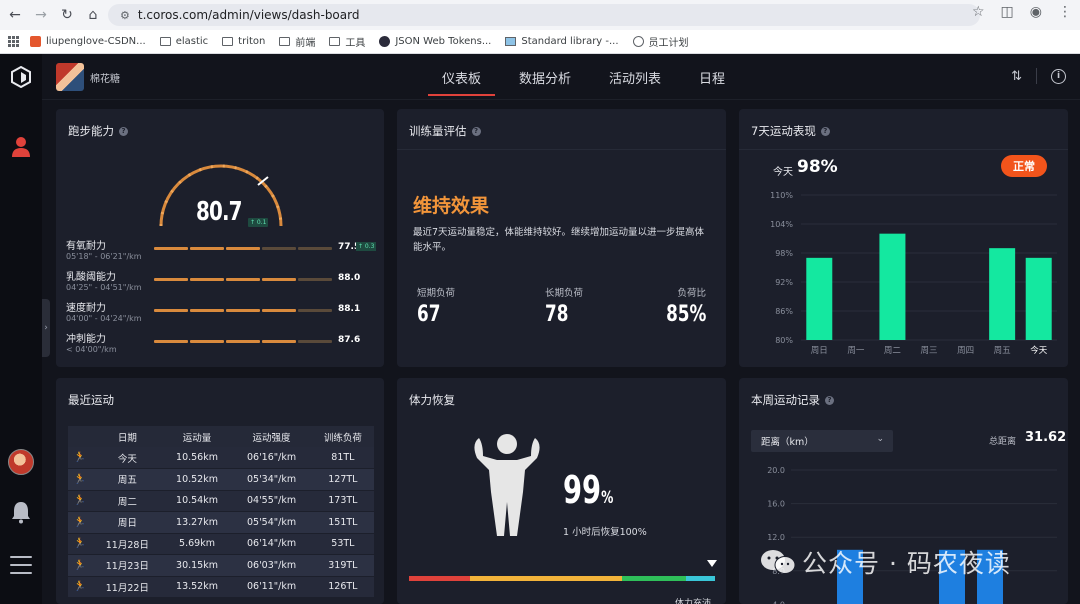 This screenshot has height=604, width=1080. What do you see at coordinates (225, 252) in the screenshot?
I see `ability-row: 有氧耐力 05'18" - 06'21"/km 77.5 ↑ 0.3` at bounding box center [225, 252].